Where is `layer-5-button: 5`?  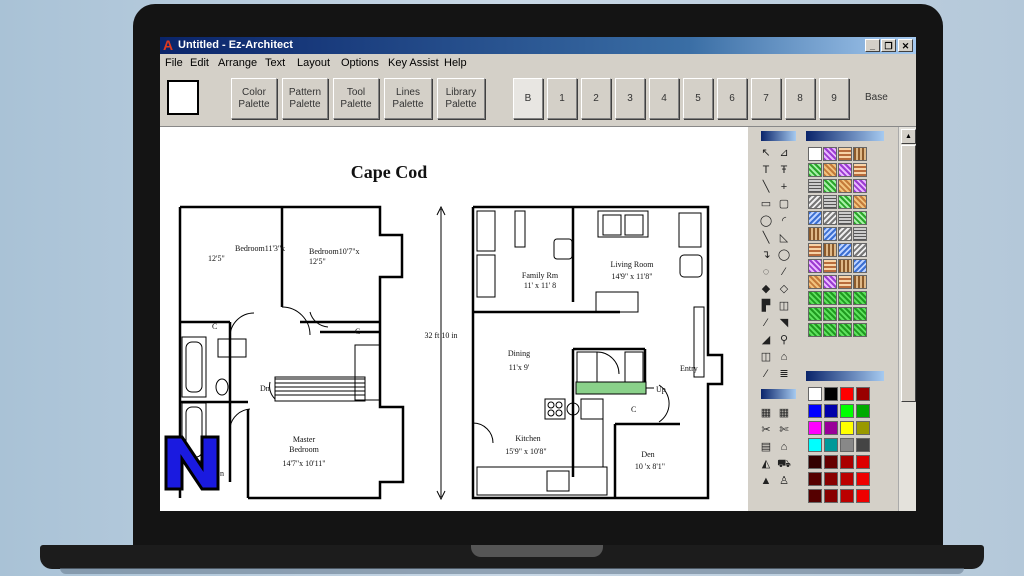
layer-5-button: 5 is located at coordinates (698, 98).